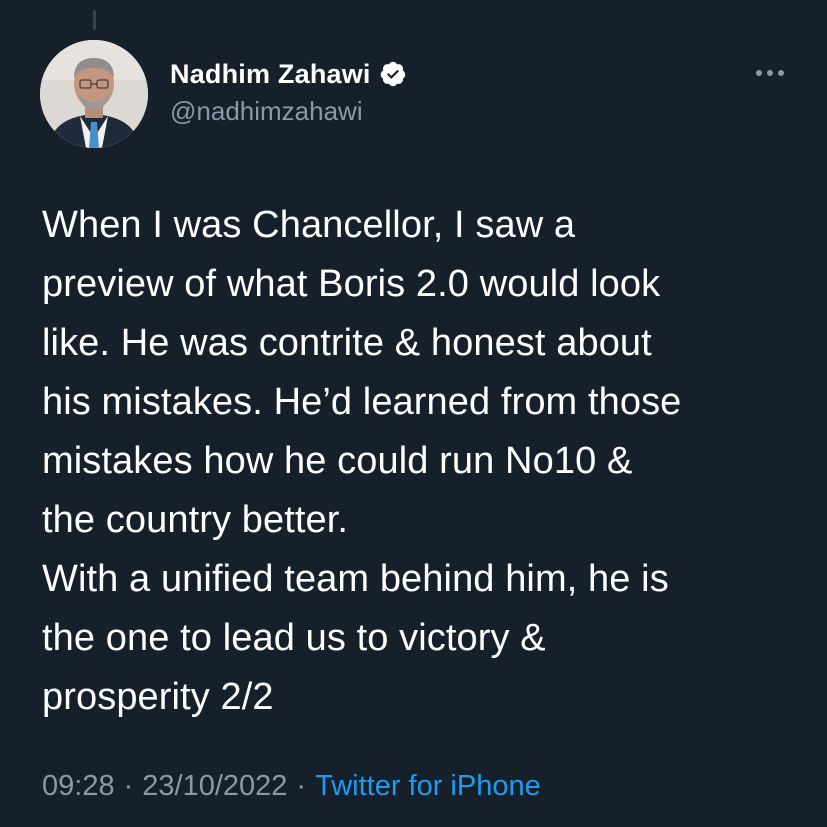  I want to click on author-name-row: Nadhim Zahawi, so click(288, 74).